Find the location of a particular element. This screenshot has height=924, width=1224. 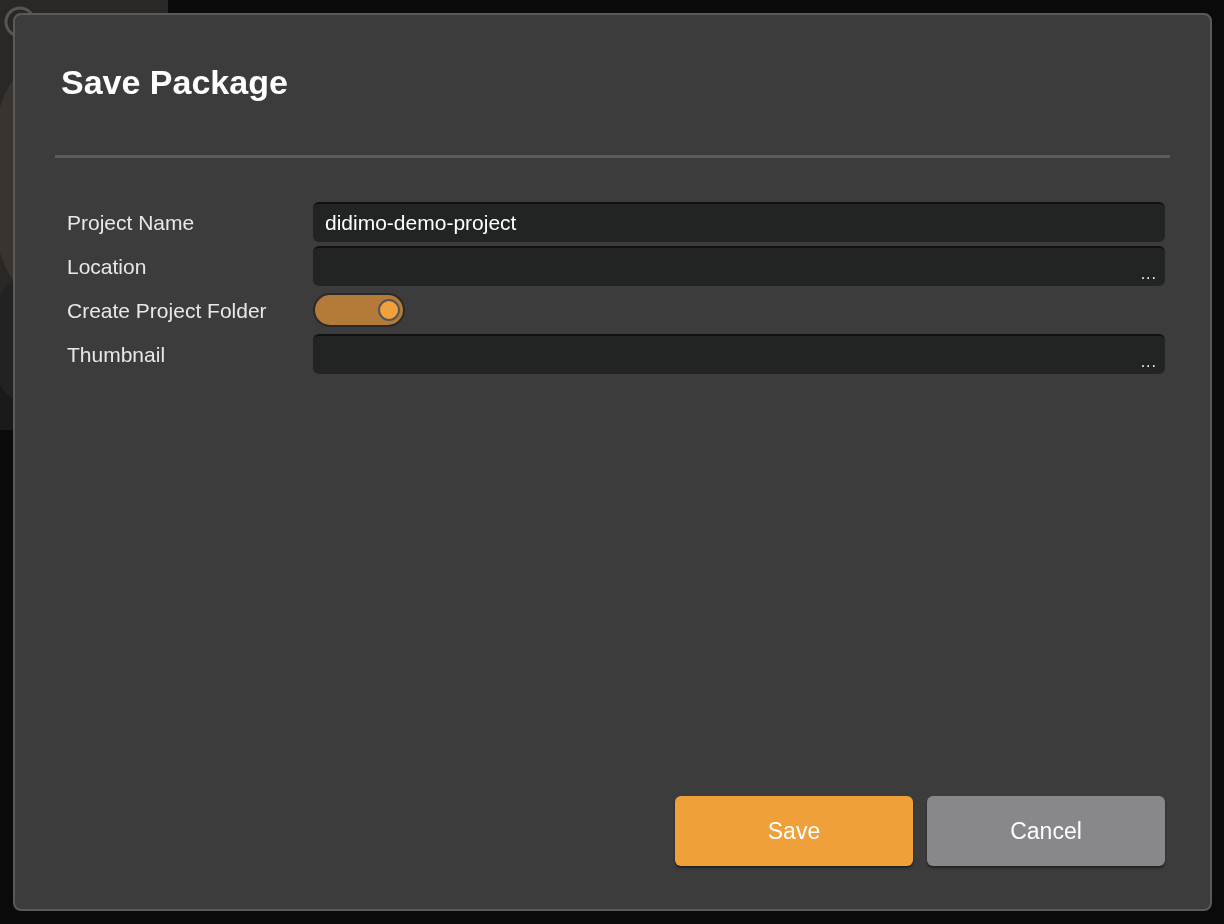

field-label: Thumbnail is located at coordinates (117, 354).